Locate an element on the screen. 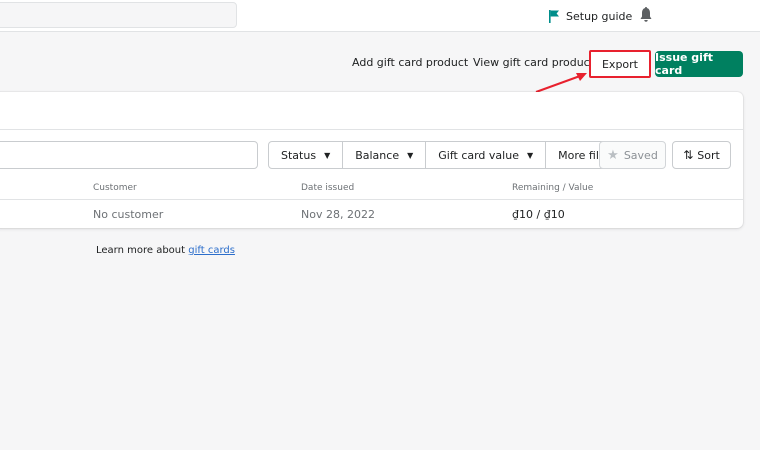 The height and width of the screenshot is (450, 760). filter-gift-card-value: Gift card value ▼ is located at coordinates (486, 155).